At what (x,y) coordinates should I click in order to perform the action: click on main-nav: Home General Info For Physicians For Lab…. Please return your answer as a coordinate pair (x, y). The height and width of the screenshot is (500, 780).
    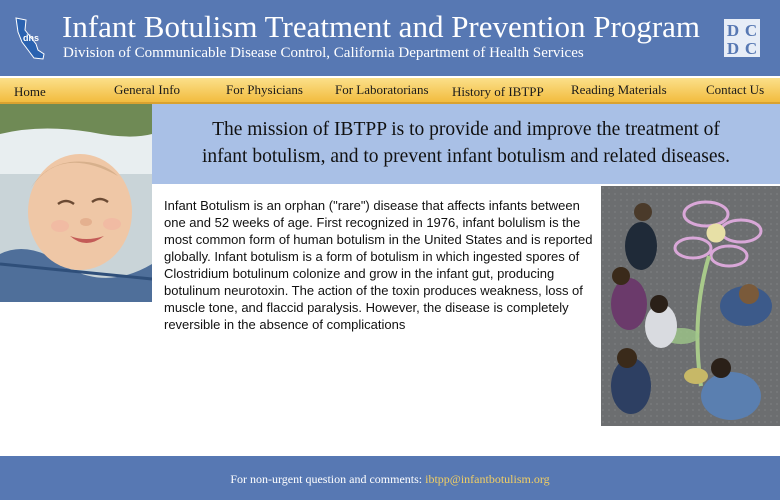
    Looking at the image, I should click on (390, 90).